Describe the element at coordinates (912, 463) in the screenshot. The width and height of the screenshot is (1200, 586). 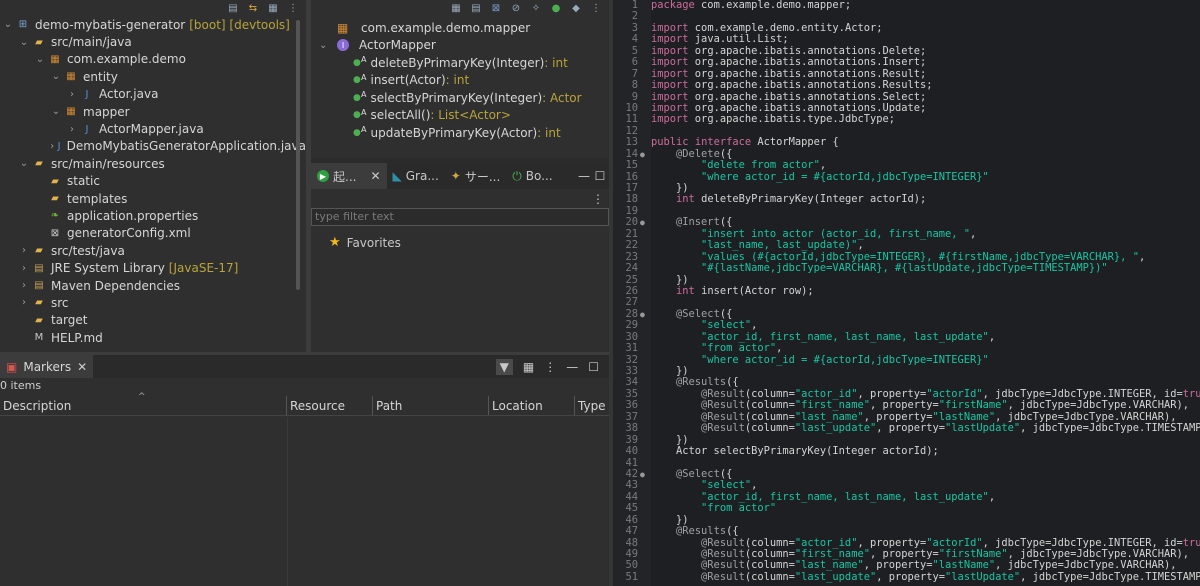
I see `code-line: 41` at that location.